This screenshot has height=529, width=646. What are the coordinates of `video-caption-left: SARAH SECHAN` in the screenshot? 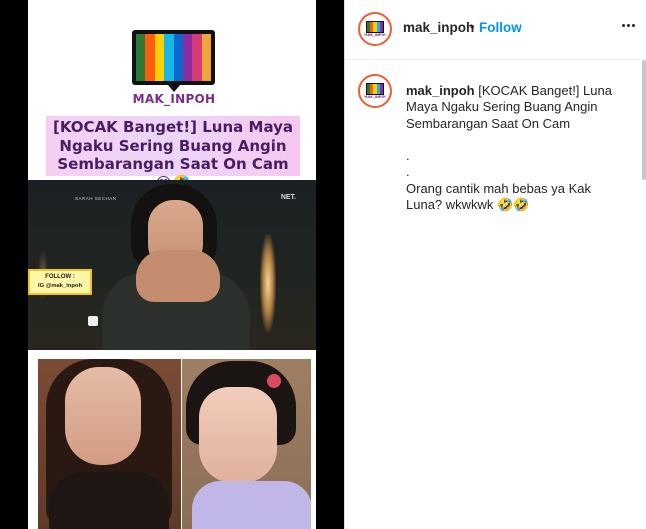 It's located at (96, 198).